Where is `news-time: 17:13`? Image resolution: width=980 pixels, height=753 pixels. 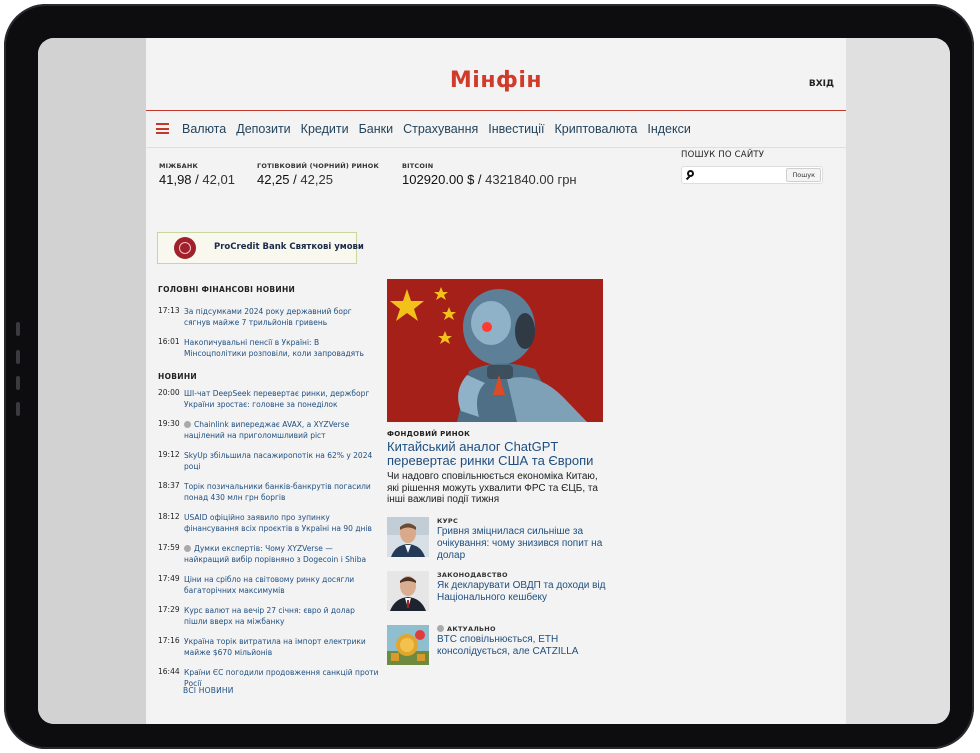
news-time: 17:13 is located at coordinates (169, 310).